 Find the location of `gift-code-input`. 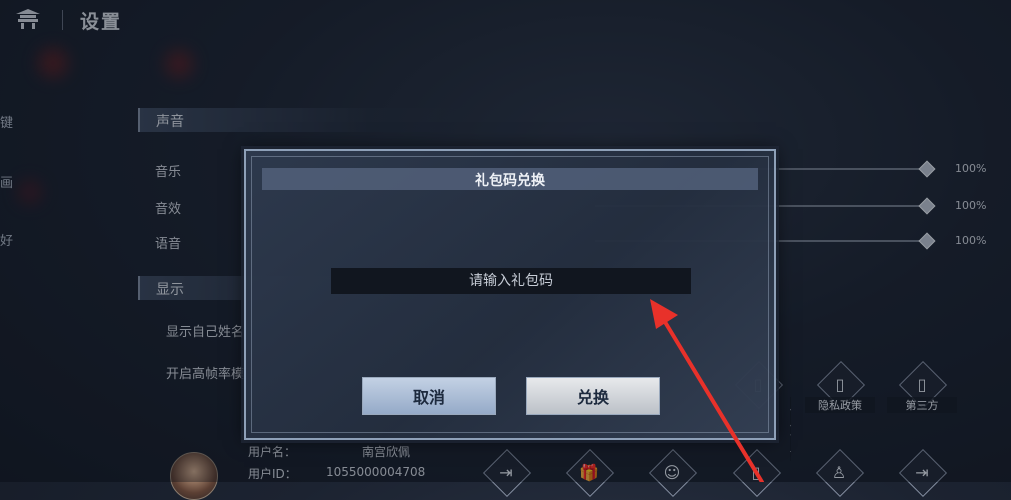

gift-code-input is located at coordinates (511, 281).